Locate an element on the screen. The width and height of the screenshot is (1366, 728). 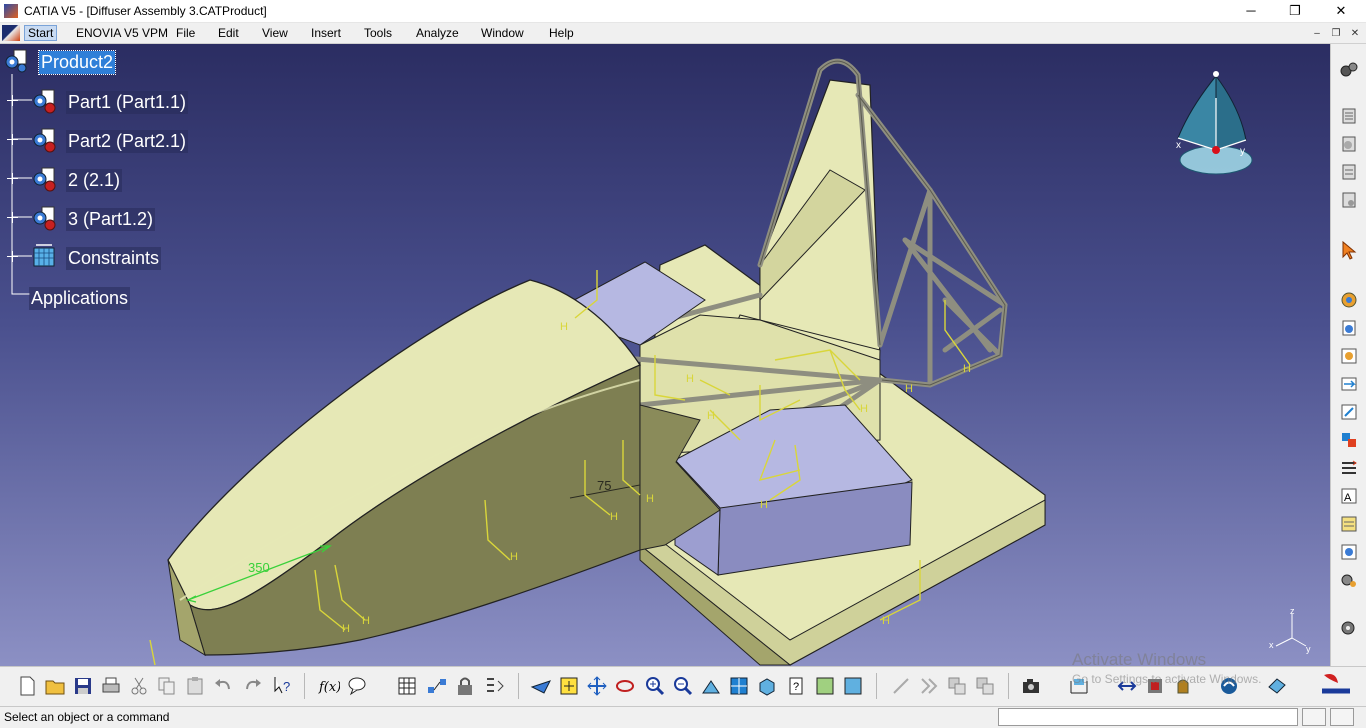
doc-close-button: ✕ is located at coordinates (1355, 33).